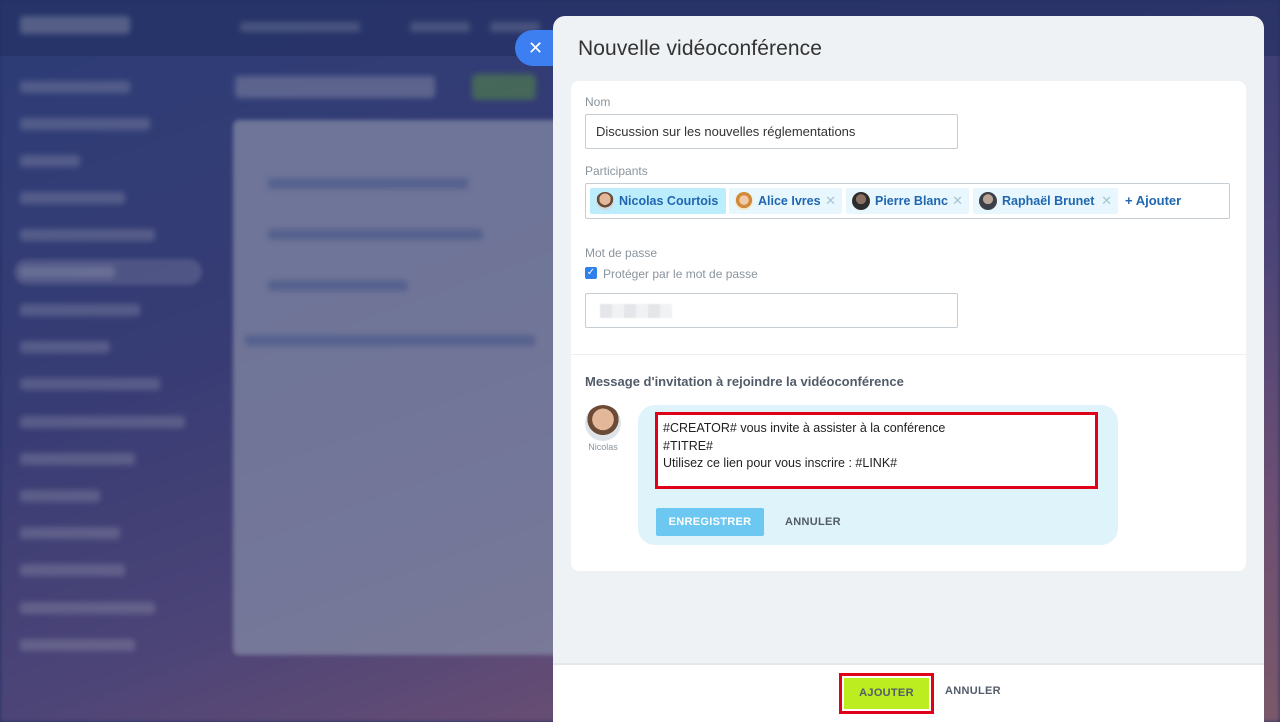 Image resolution: width=1280 pixels, height=722 pixels. I want to click on add-button-highlight: AJOUTER, so click(886, 693).